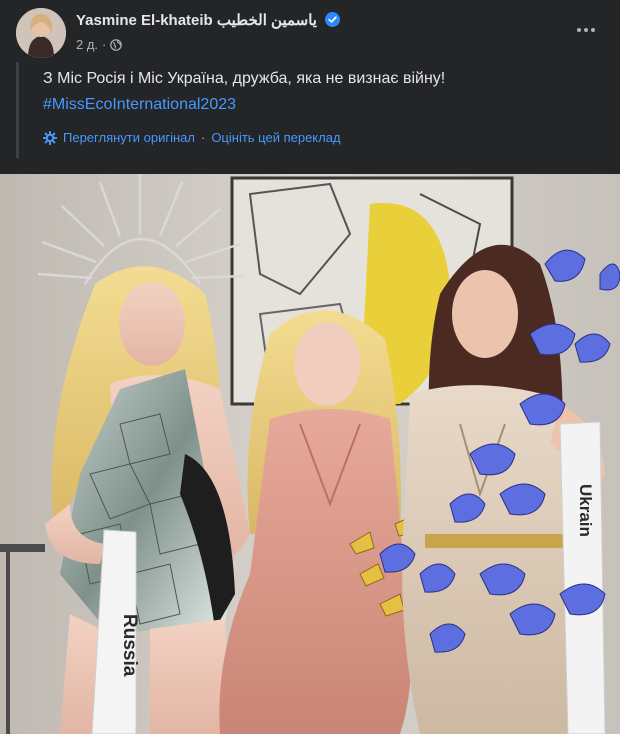 The height and width of the screenshot is (734, 620). I want to click on author-name: Yasmine El-khateib ياسمين الخطيب, so click(208, 20).